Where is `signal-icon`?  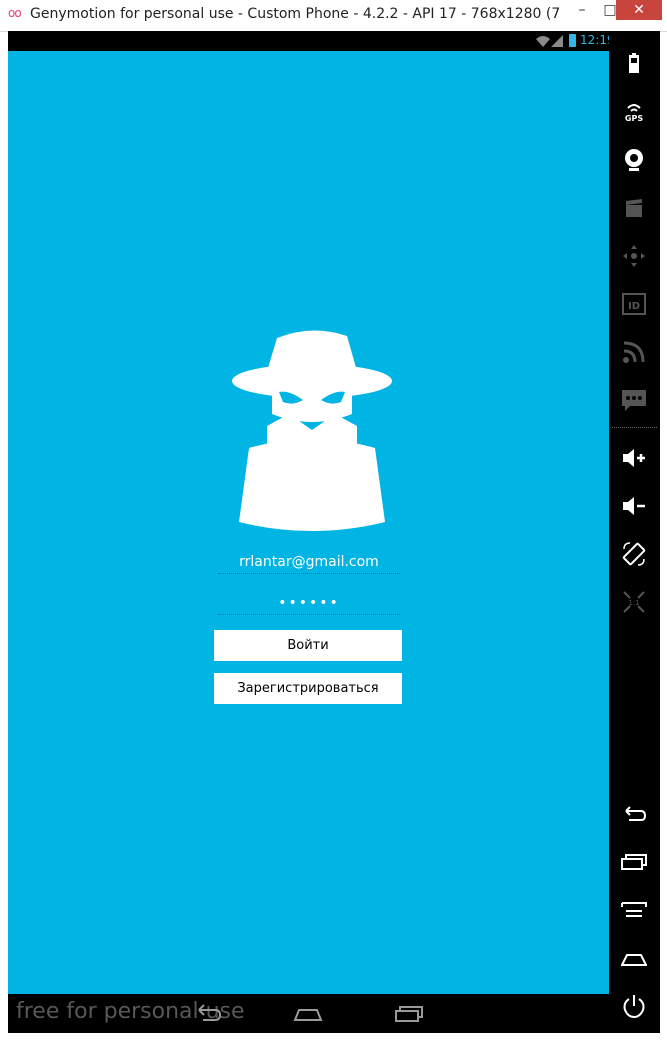
signal-icon is located at coordinates (557, 41).